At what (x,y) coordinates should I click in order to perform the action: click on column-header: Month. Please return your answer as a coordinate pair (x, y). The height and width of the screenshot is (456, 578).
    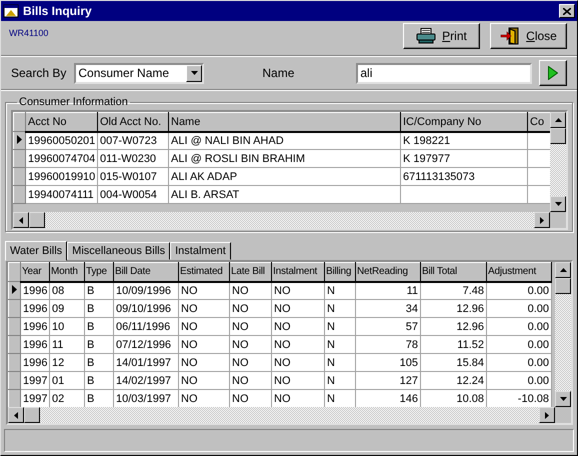
    Looking at the image, I should click on (67, 272).